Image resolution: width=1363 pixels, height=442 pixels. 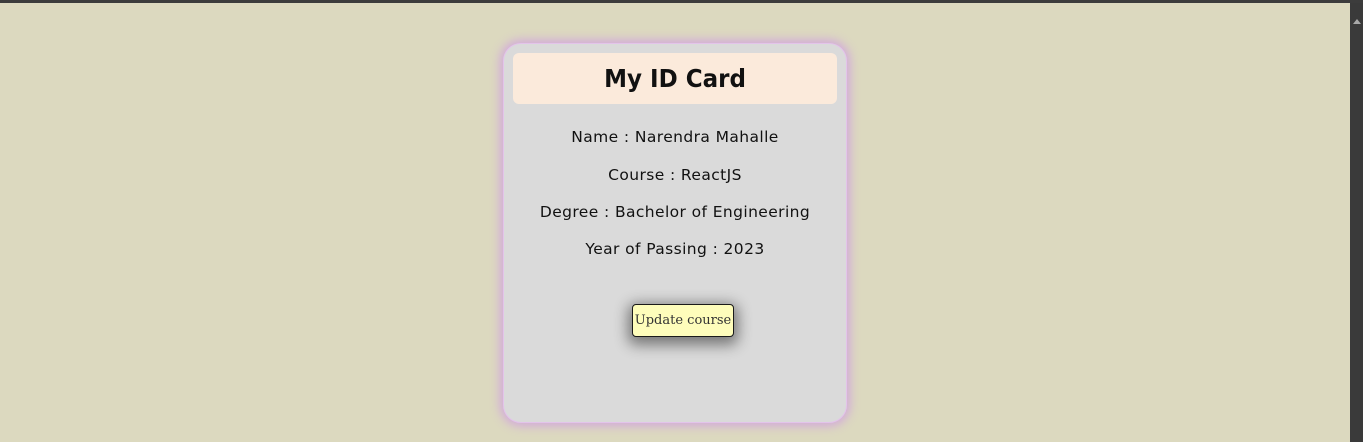 What do you see at coordinates (675, 137) in the screenshot?
I see `name-text: Name : Narendra Mahalle` at bounding box center [675, 137].